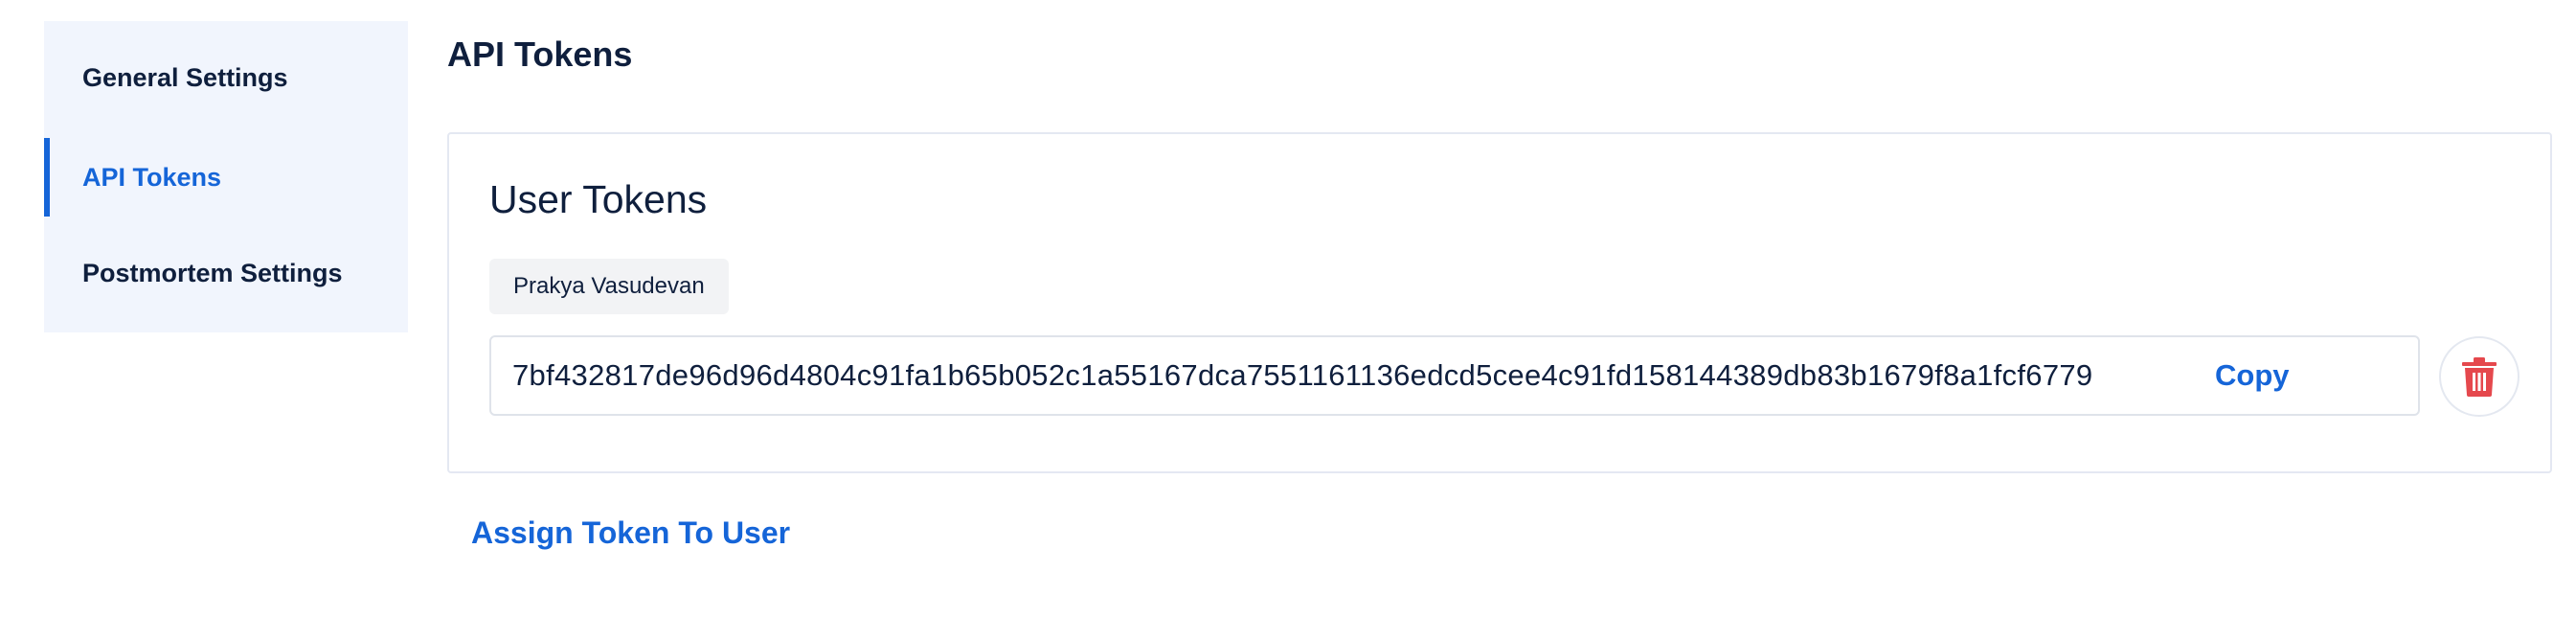  Describe the element at coordinates (226, 273) in the screenshot. I see `sidebar-item-postmortem-settings: Postmortem Settings` at that location.